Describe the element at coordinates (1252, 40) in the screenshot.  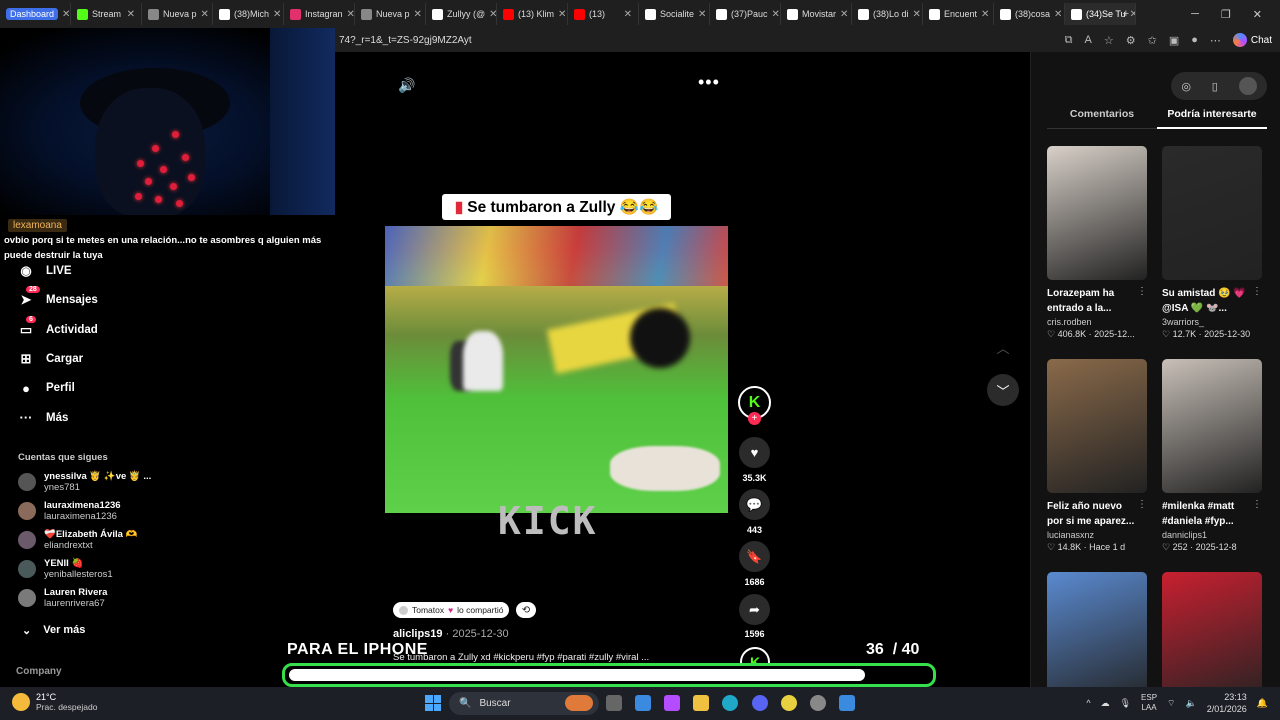
I see `copilot-chat-button: Chat` at that location.